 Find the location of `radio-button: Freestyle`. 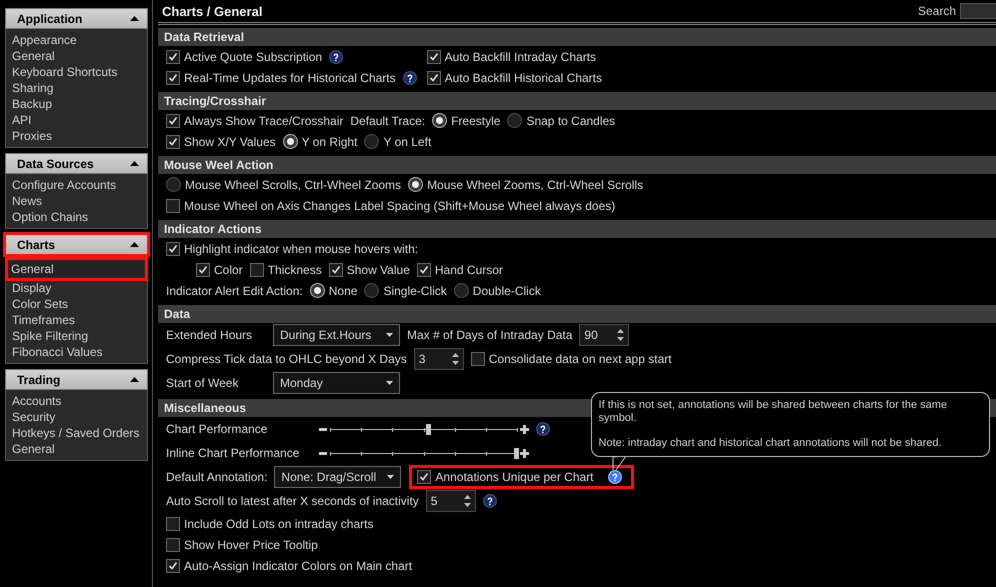

radio-button: Freestyle is located at coordinates (466, 120).